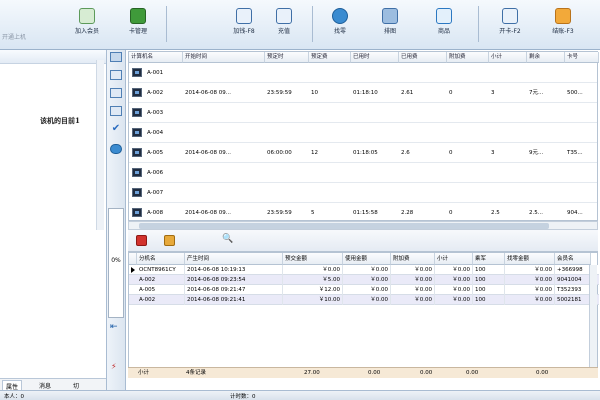 This screenshot has height=400, width=600. I want to click on terminal-col-header: 小计, so click(508, 57).